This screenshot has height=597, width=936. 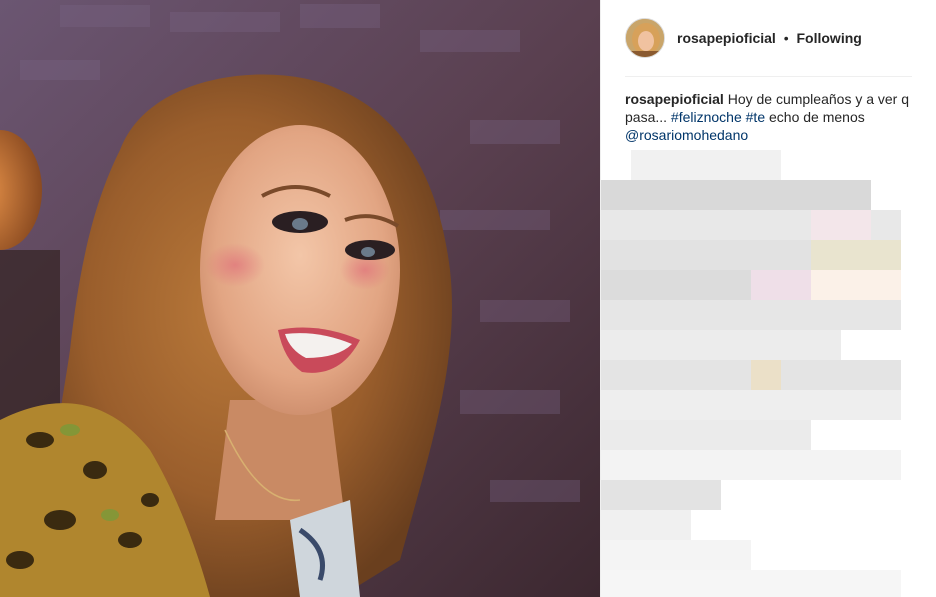 I want to click on hashtag-link-te: #te, so click(x=755, y=117).